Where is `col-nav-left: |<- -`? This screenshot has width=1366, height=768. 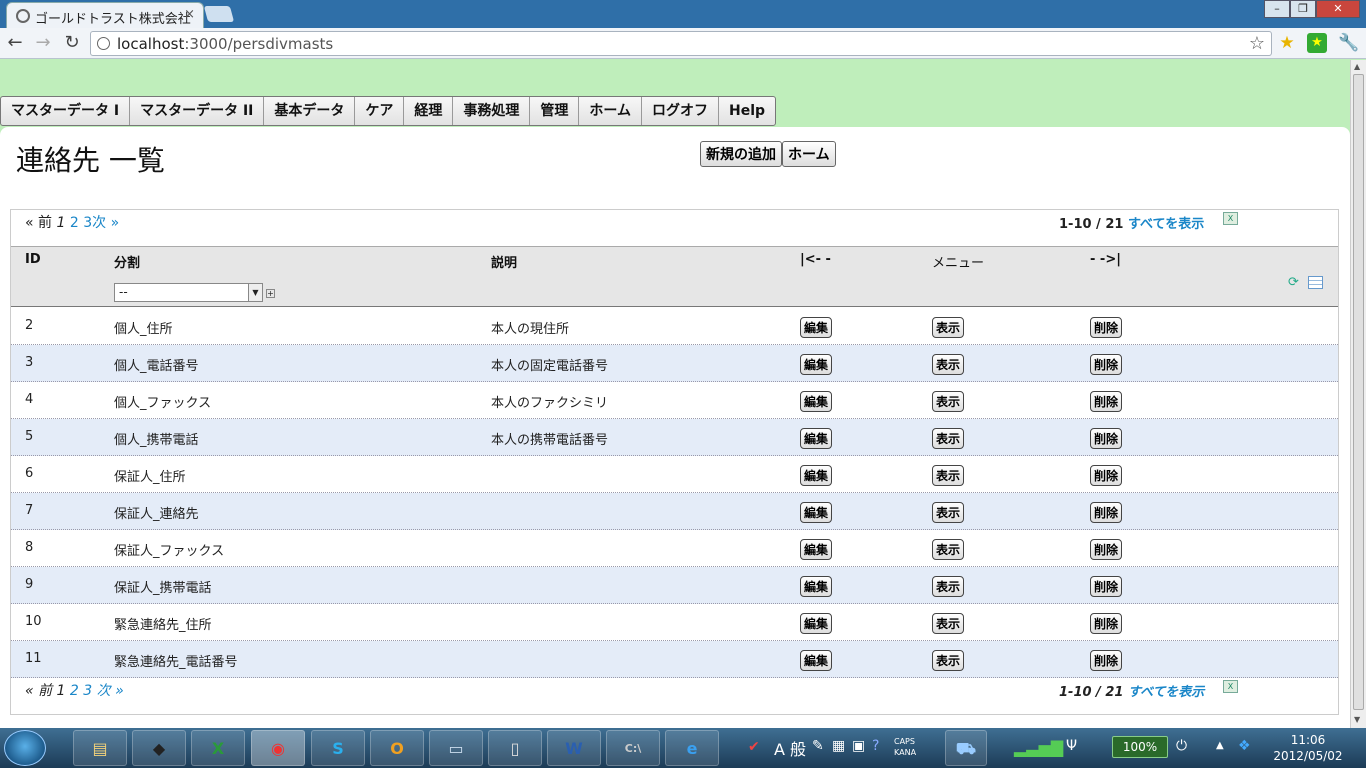
col-nav-left: |<- - is located at coordinates (815, 259).